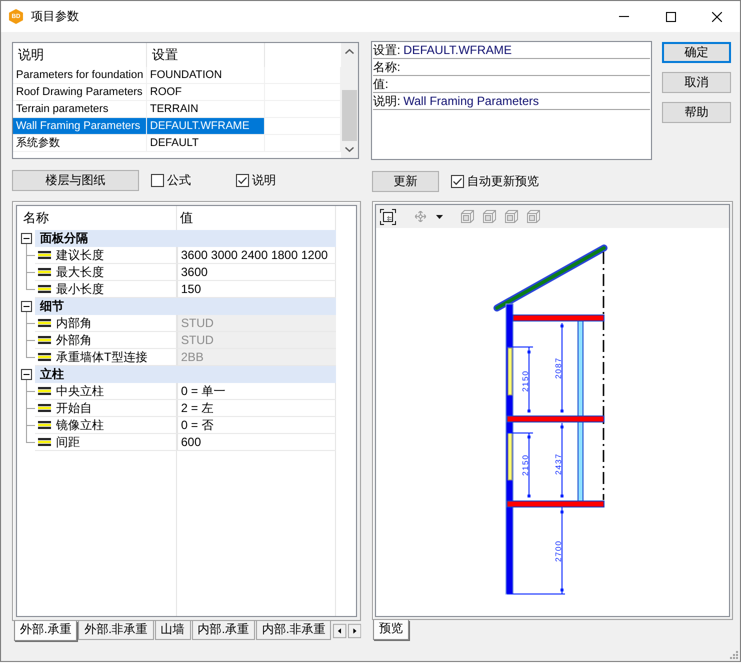 The height and width of the screenshot is (663, 741). Describe the element at coordinates (74, 323) in the screenshot. I see `property-name: 内部角` at that location.